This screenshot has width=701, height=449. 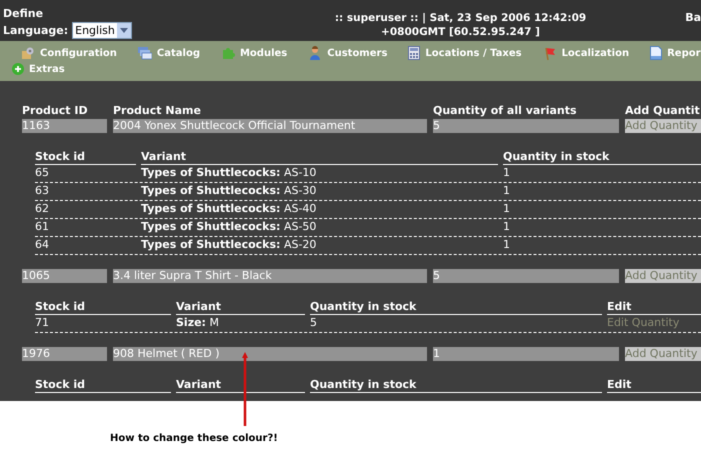 I want to click on plus-icon, so click(x=18, y=69).